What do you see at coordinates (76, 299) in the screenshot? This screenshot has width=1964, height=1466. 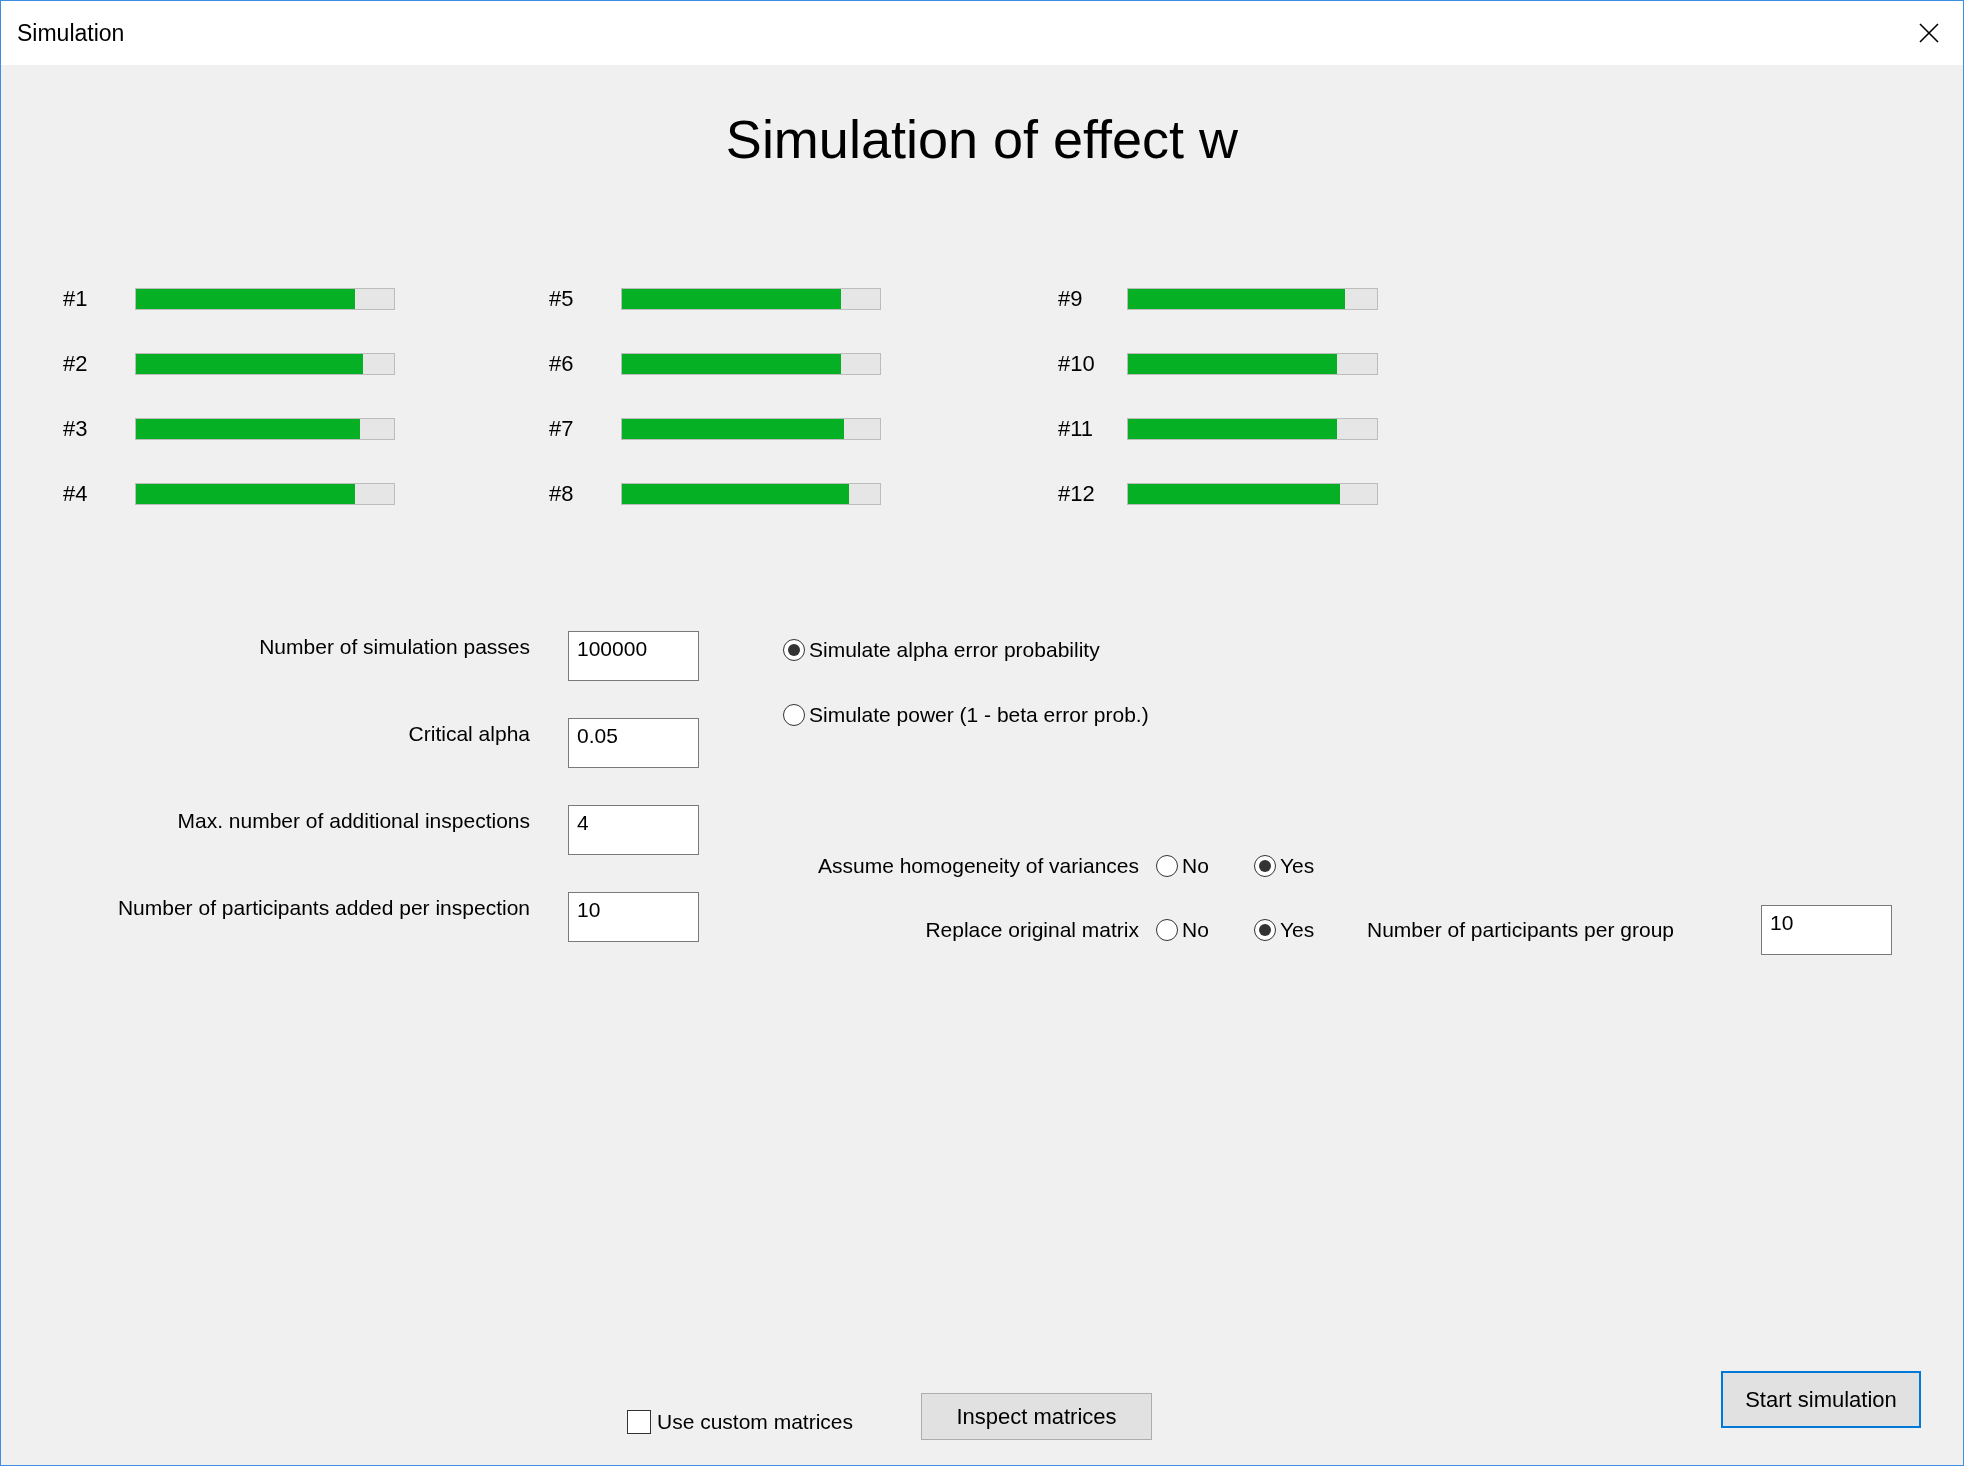 I see `progress-label: #1` at bounding box center [76, 299].